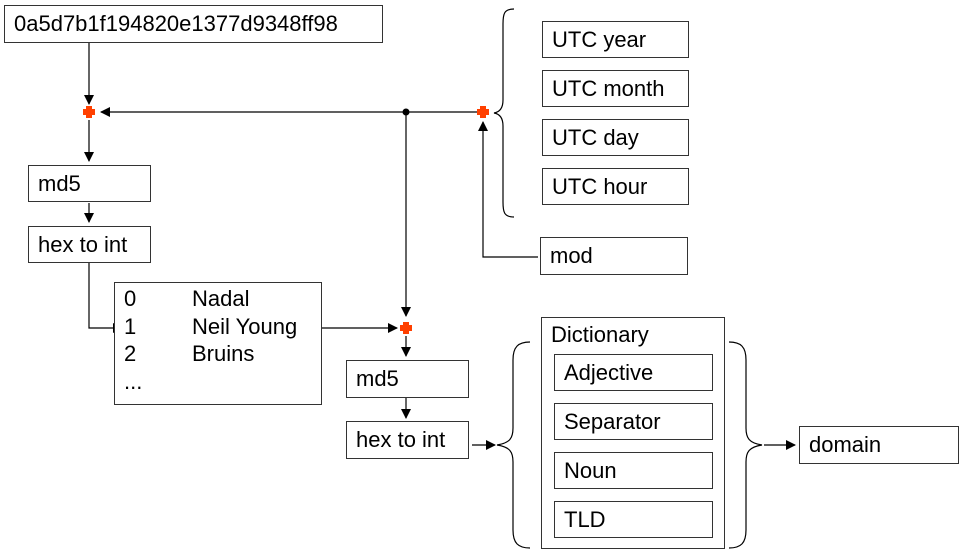 The image size is (967, 558). I want to click on md5-box-left: md5, so click(89, 183).